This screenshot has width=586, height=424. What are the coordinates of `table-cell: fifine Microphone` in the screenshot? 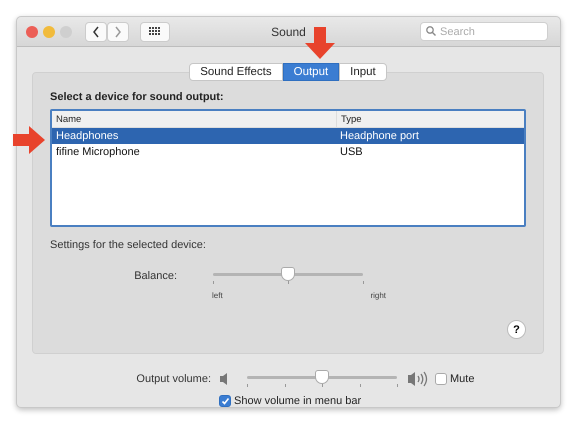 It's located at (194, 152).